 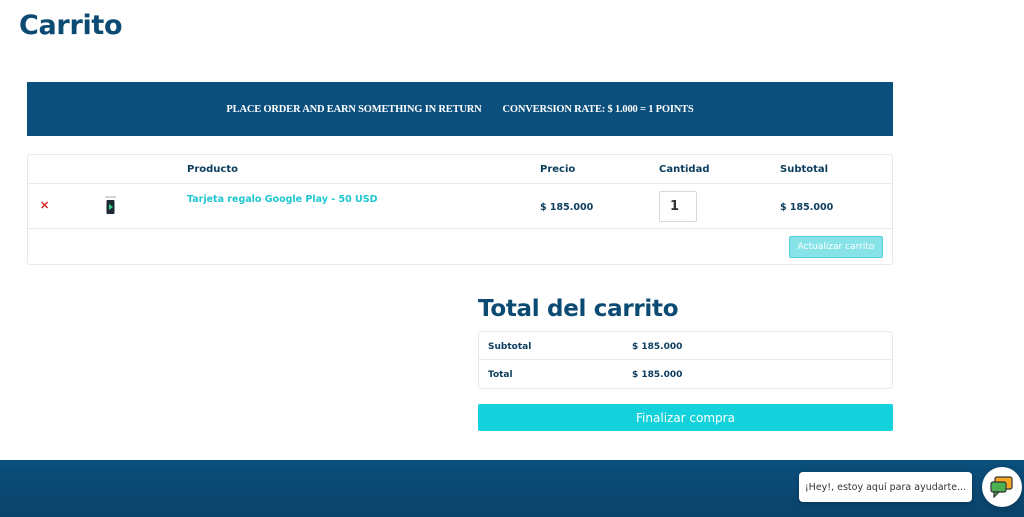 I want to click on gift-card-icon, so click(x=110, y=205).